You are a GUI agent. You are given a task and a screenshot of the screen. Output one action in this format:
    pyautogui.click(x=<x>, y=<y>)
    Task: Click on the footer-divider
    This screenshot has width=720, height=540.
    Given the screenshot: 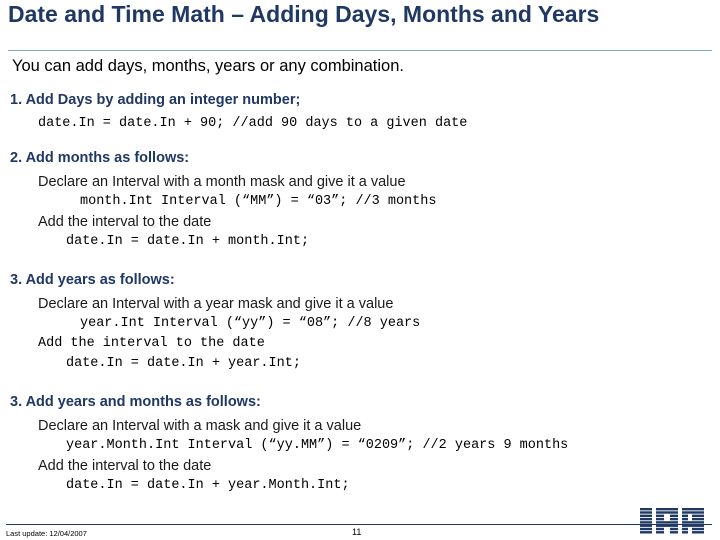 What is the action you would take?
    pyautogui.click(x=359, y=524)
    